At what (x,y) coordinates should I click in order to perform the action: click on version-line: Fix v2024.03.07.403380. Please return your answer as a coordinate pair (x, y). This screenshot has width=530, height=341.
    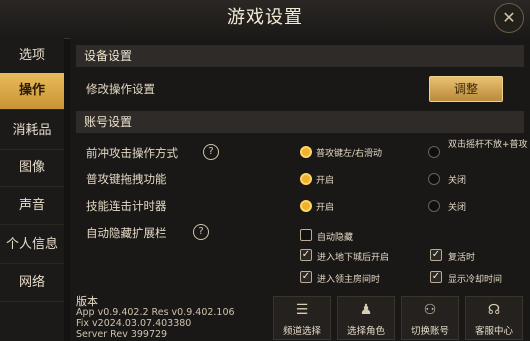
    Looking at the image, I should click on (134, 323).